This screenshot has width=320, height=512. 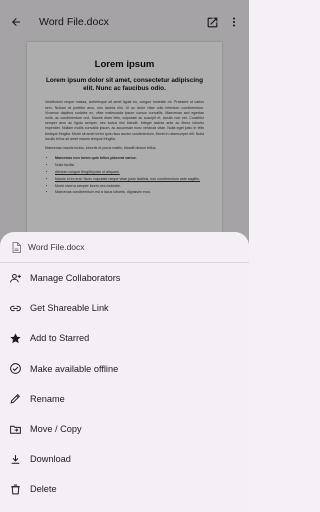 I want to click on menu-item-label: Delete, so click(x=43, y=489).